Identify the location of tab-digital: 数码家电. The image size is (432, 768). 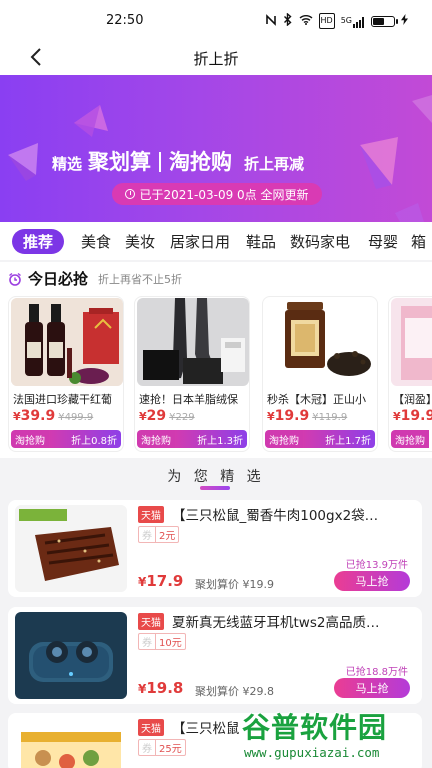
(320, 241).